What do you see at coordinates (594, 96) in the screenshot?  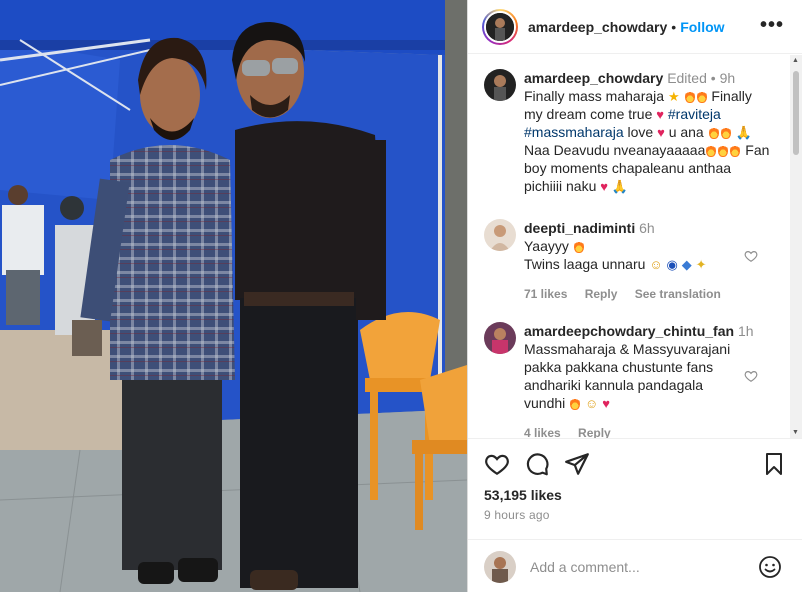 I see `caption-text-1: Finally mass maharaja` at bounding box center [594, 96].